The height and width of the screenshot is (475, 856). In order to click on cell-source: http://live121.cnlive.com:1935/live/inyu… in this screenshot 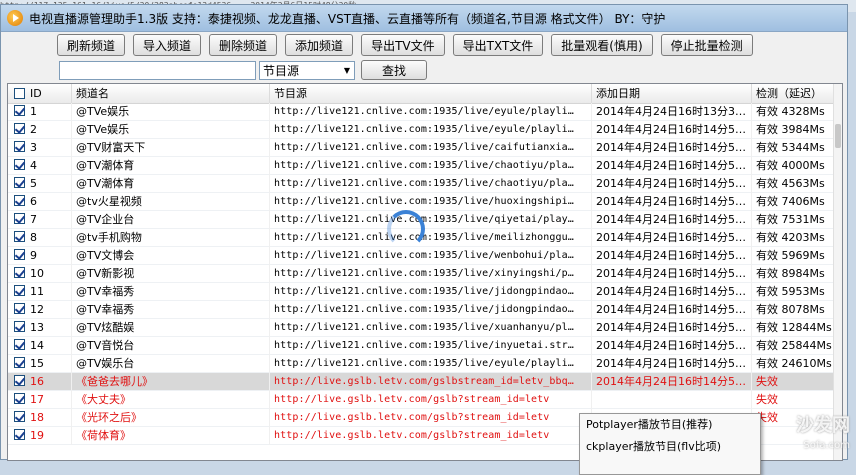, I will do `click(431, 346)`.